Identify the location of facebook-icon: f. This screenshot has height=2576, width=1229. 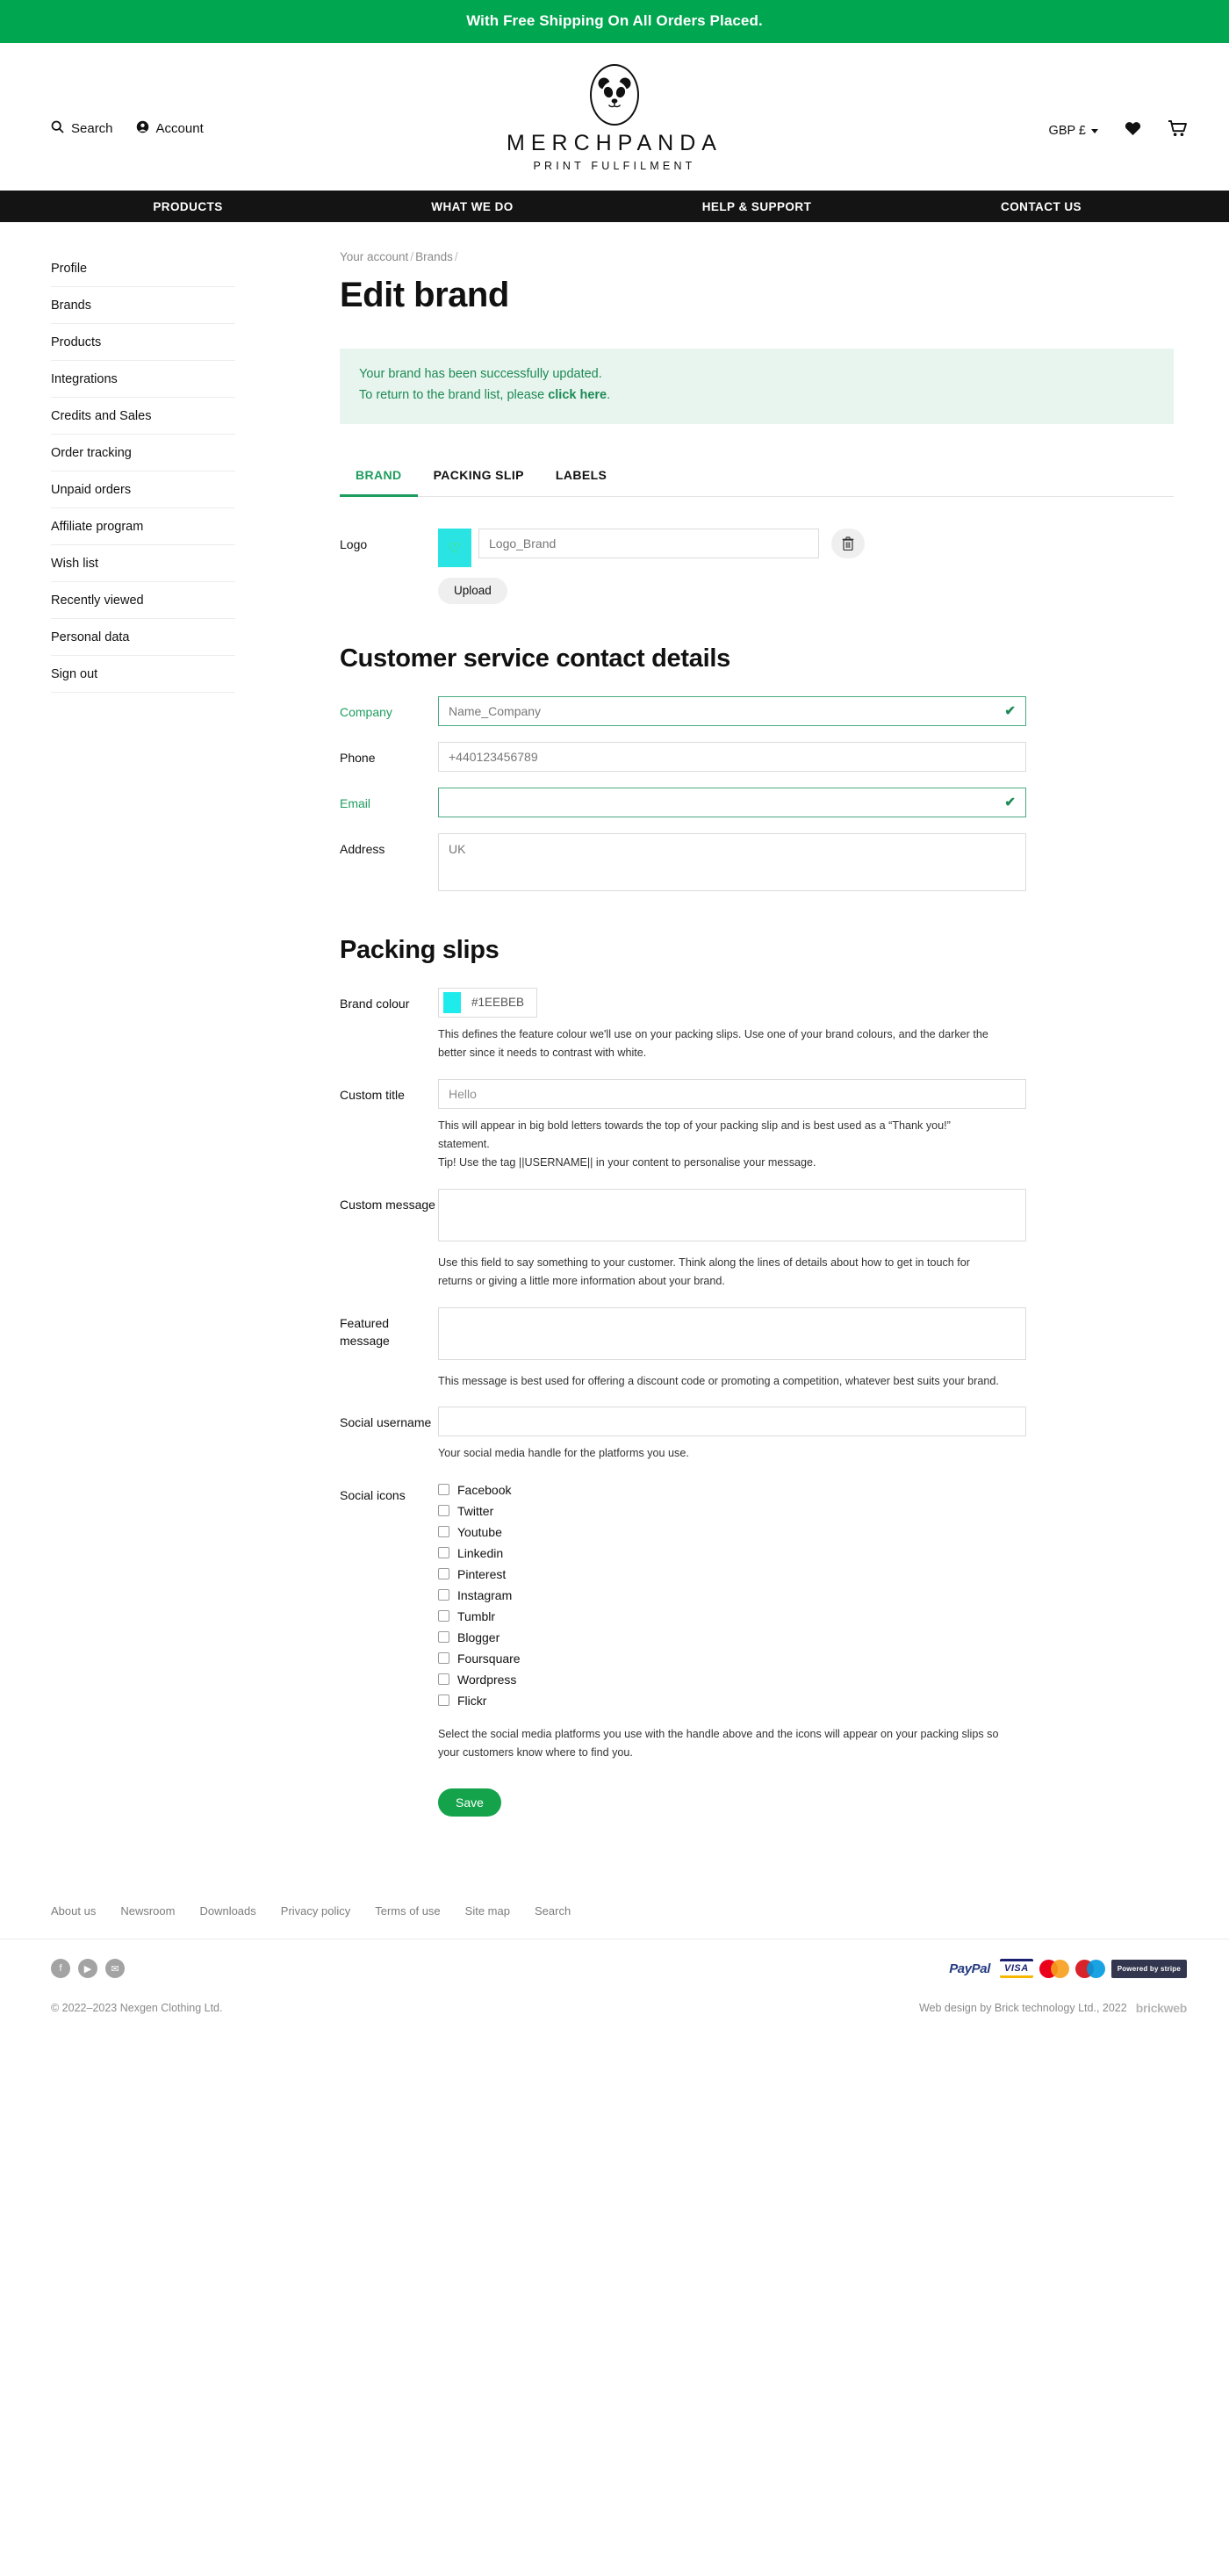
(61, 1969).